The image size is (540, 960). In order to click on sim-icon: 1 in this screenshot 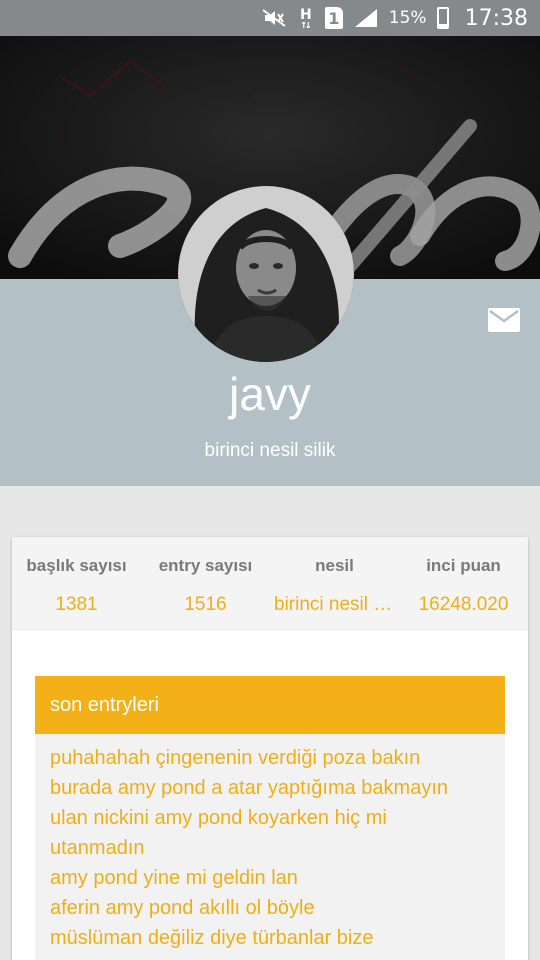, I will do `click(333, 18)`.